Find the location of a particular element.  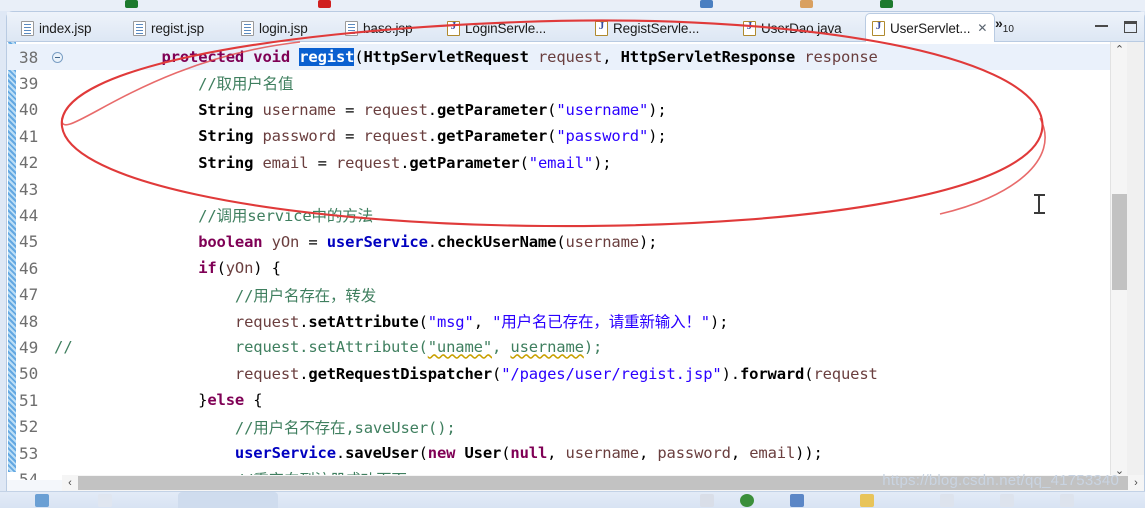

line-number: 49 is located at coordinates (29, 347).